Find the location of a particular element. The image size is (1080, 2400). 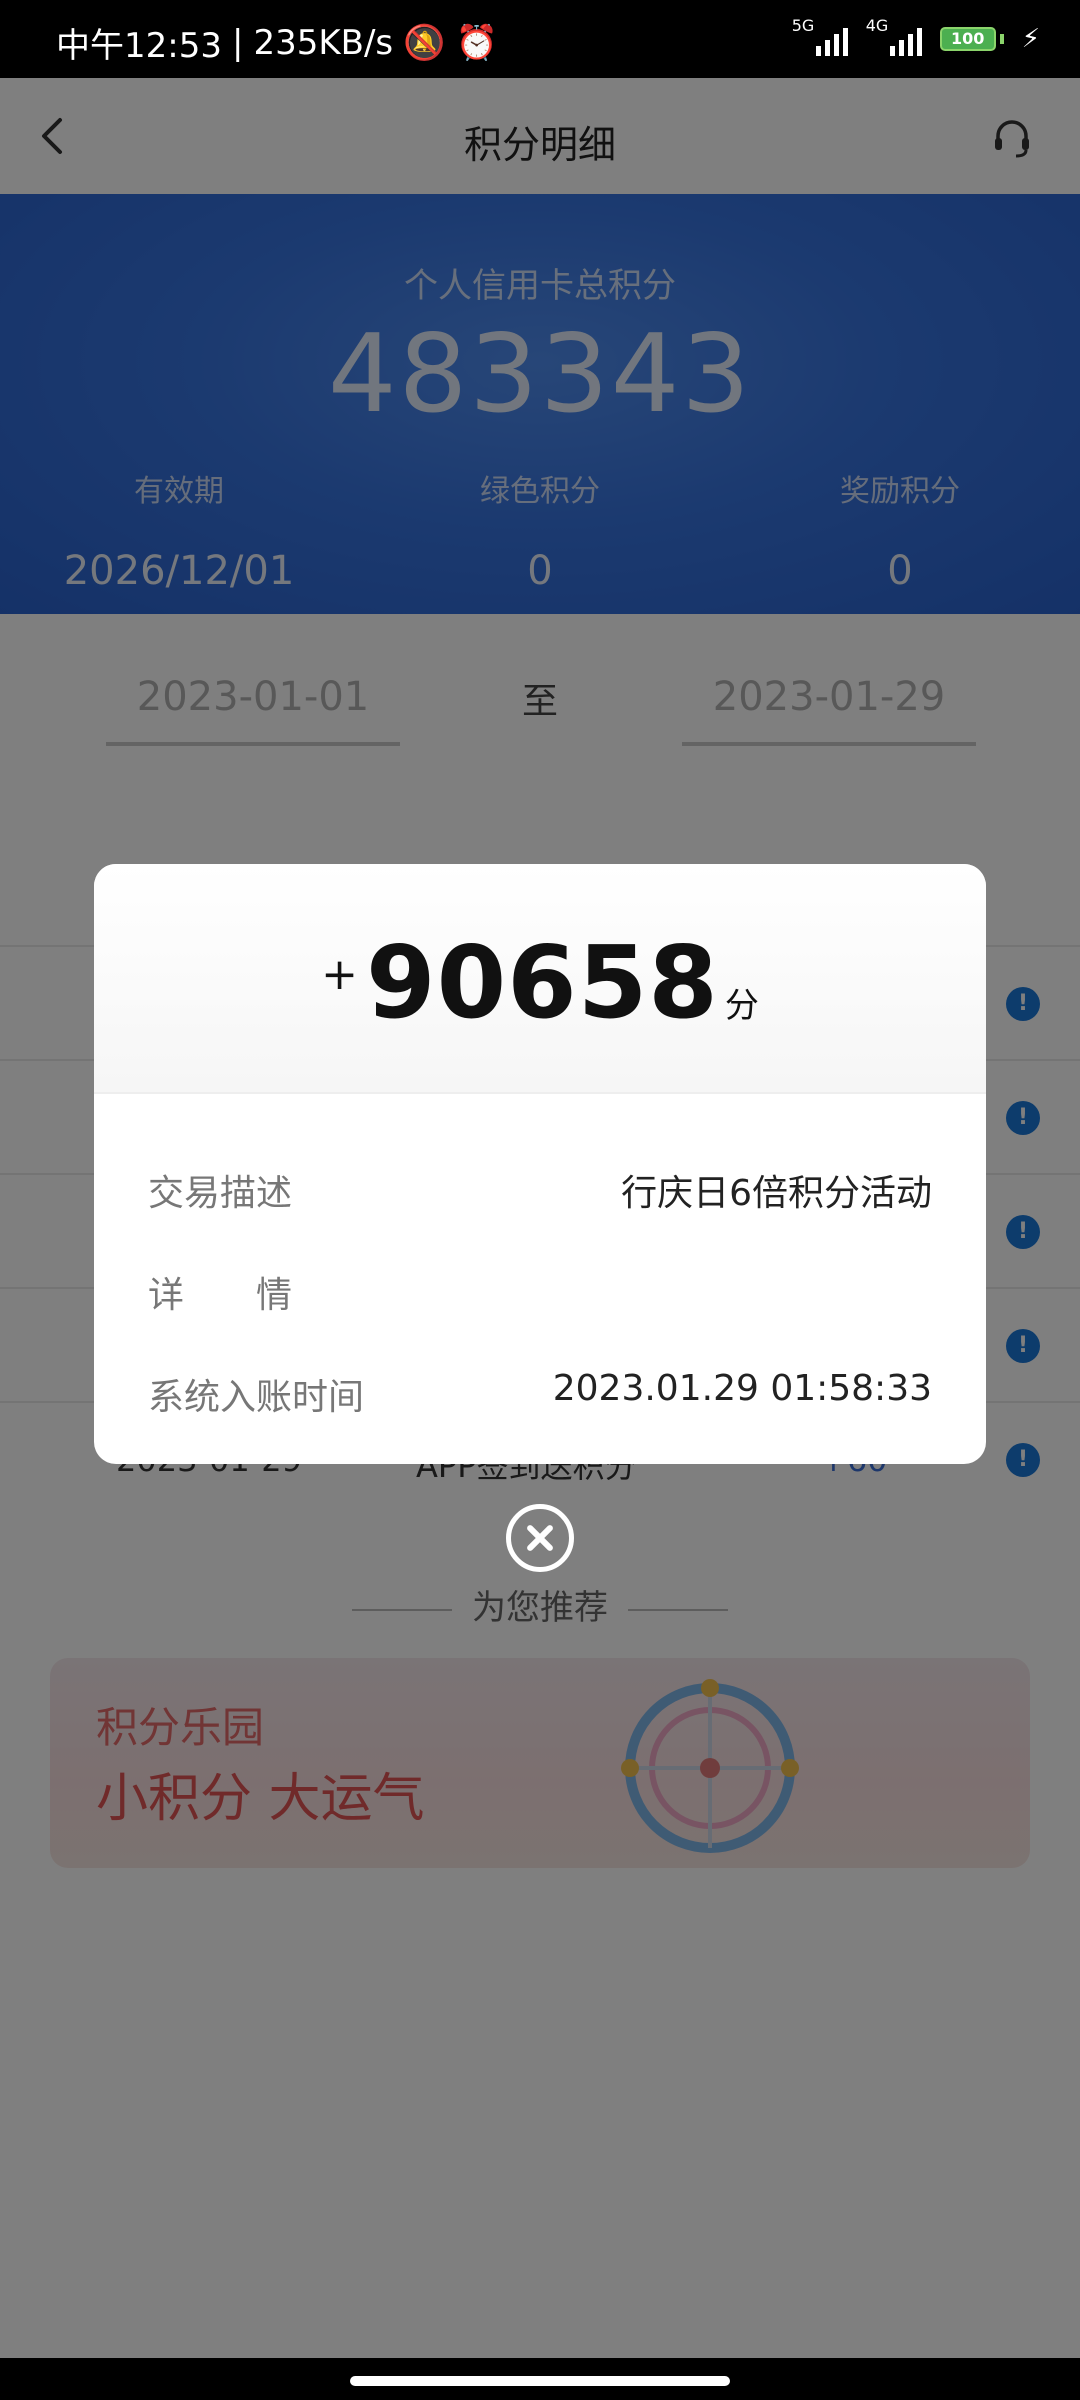

home-indicator is located at coordinates (540, 2381).